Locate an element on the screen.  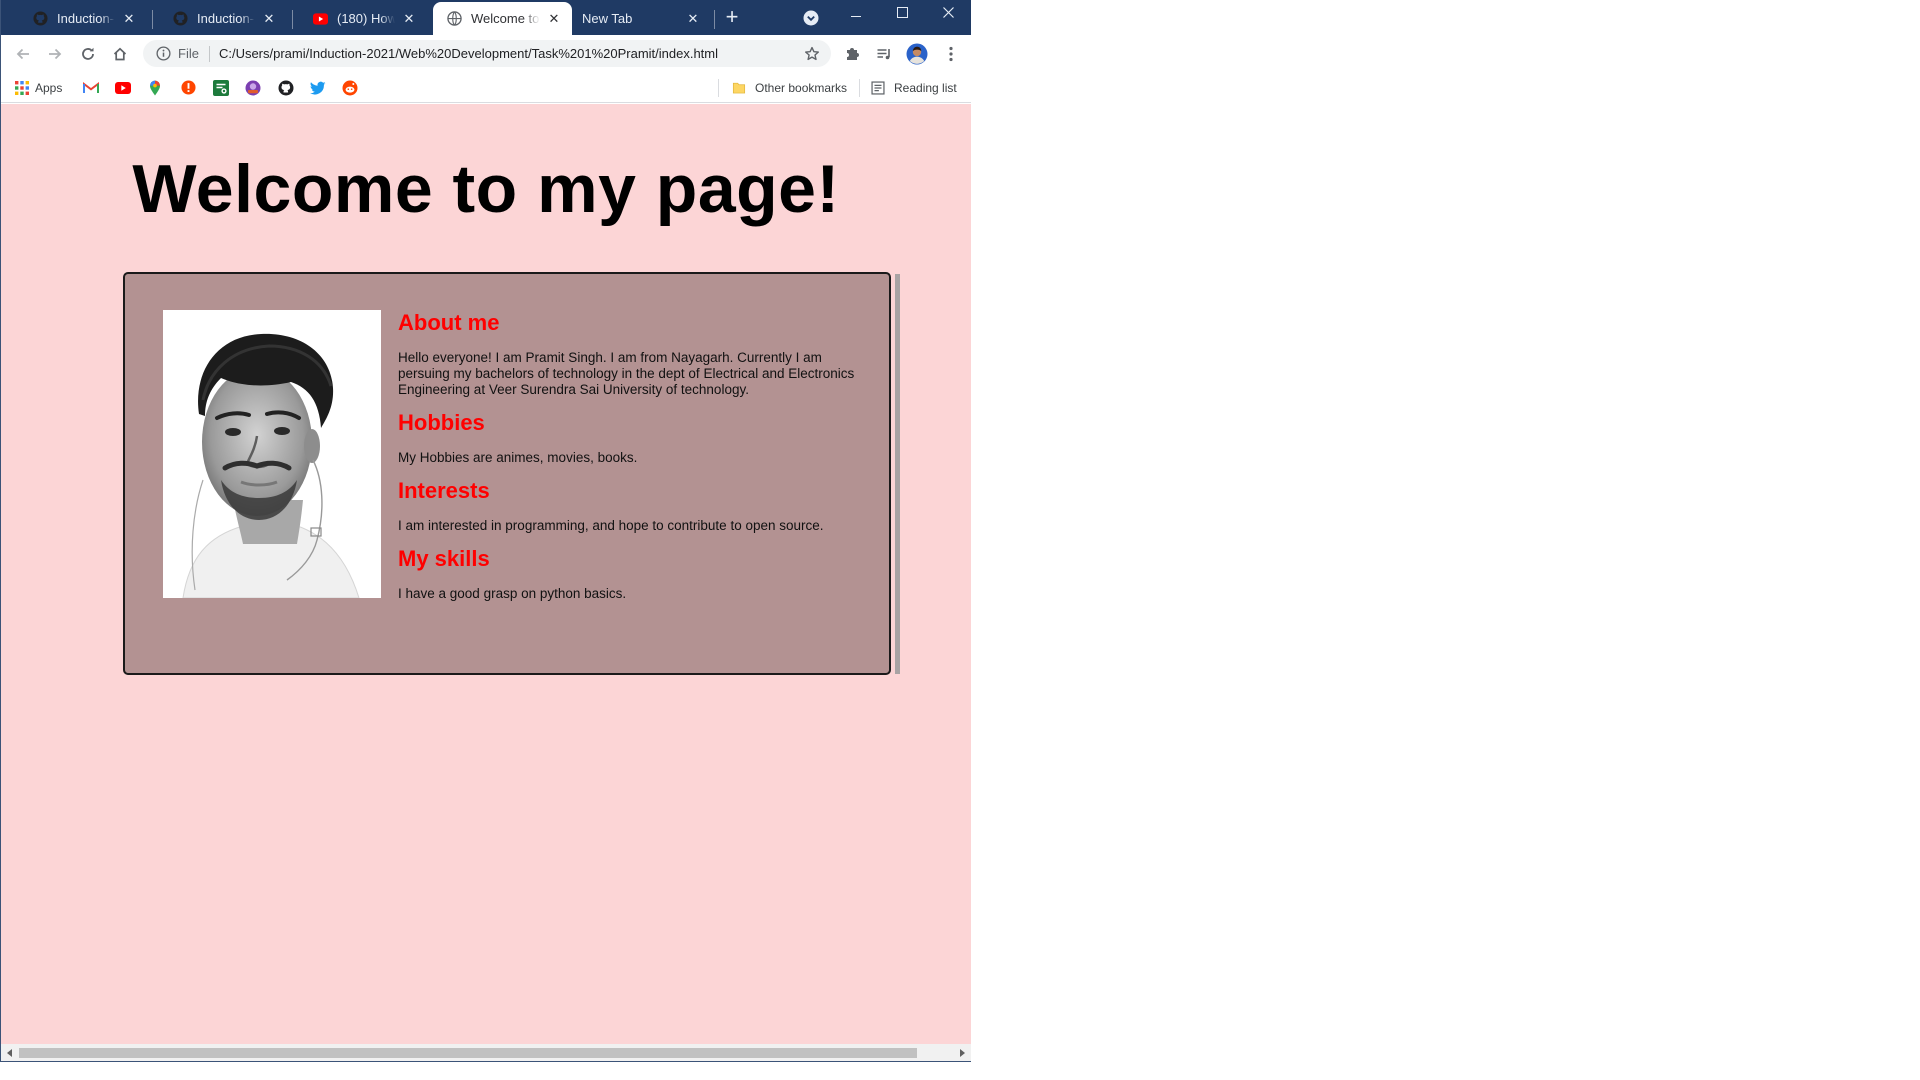
caret-right-icon is located at coordinates (962, 1052).